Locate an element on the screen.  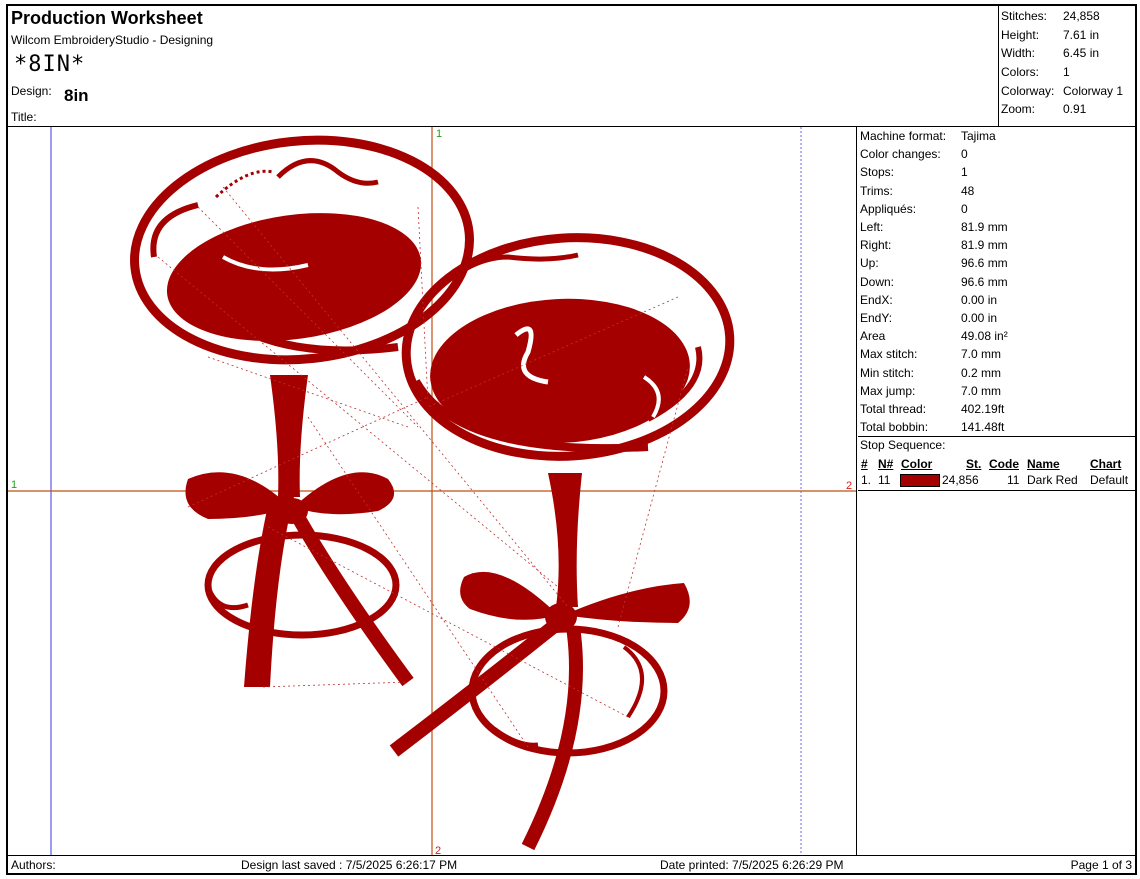
info-row: Min stitch: 0.2 mm is located at coordinates (996, 372).